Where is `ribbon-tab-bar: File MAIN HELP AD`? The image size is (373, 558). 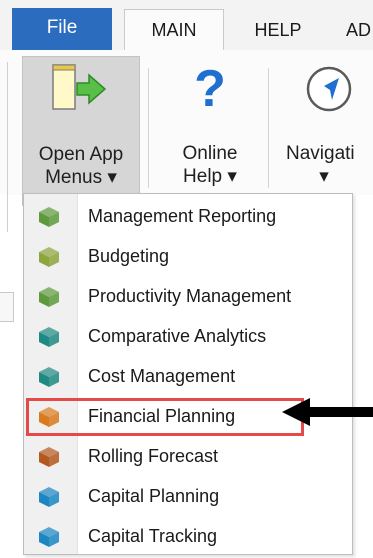
ribbon-tab-bar: File MAIN HELP AD is located at coordinates (186, 25).